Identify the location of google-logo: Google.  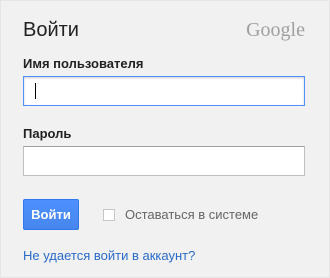
(275, 30).